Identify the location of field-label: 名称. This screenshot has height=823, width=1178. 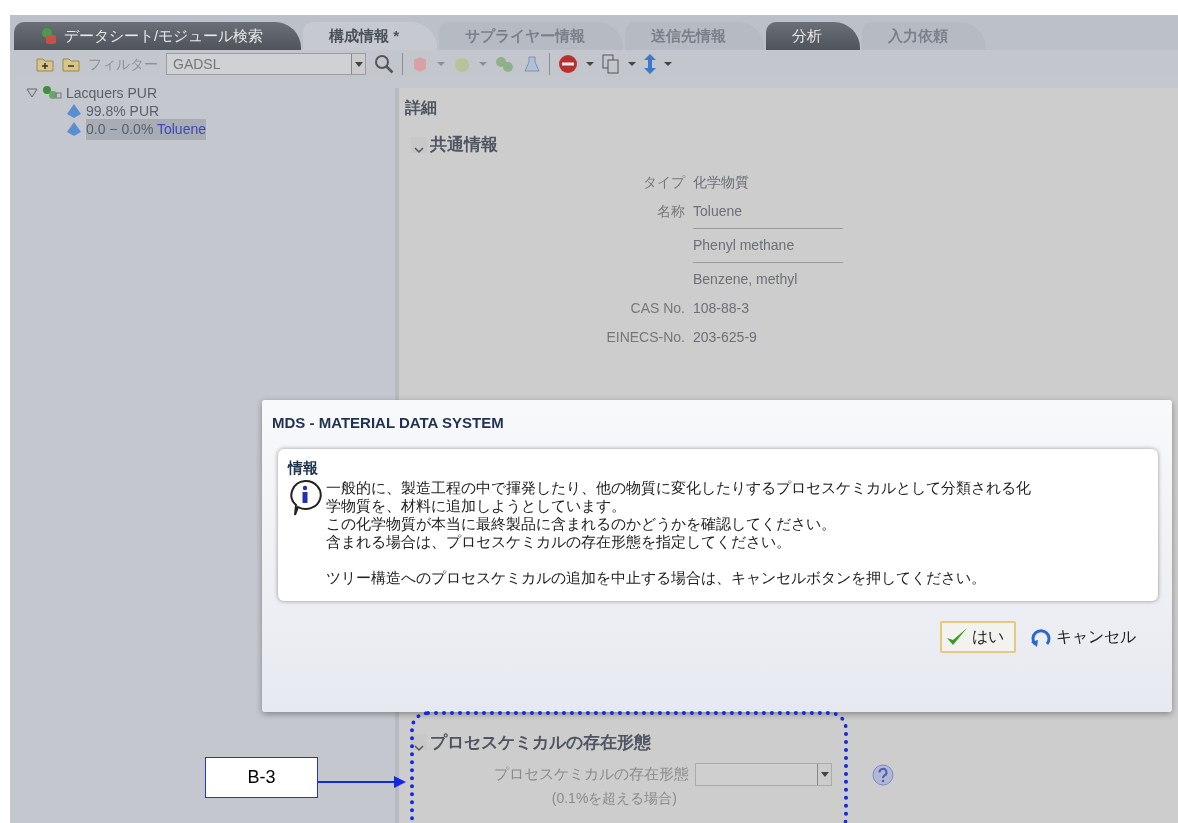
(670, 211).